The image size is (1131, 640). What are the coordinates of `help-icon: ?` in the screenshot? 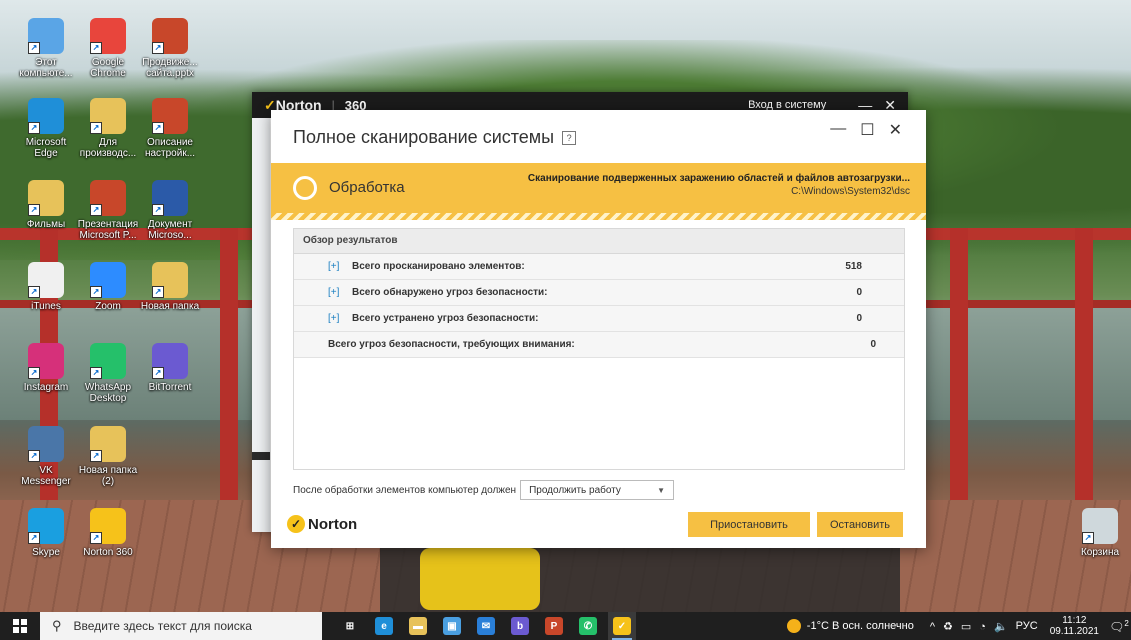 It's located at (569, 138).